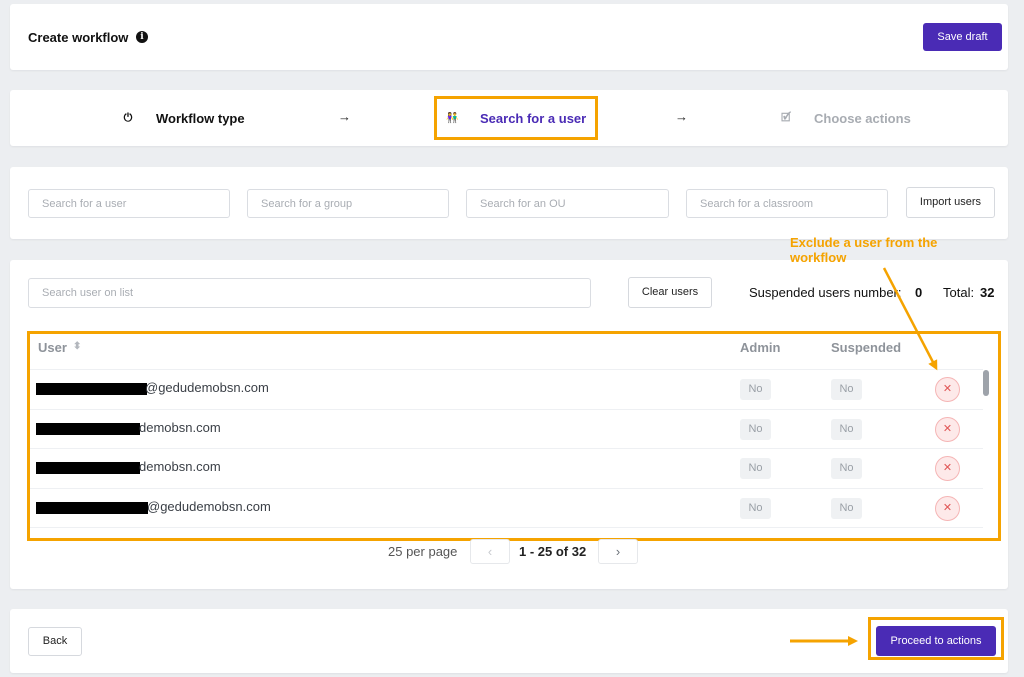 The image size is (1024, 677). Describe the element at coordinates (864, 250) in the screenshot. I see `annotation-note: Exclude a user from the workflow` at that location.